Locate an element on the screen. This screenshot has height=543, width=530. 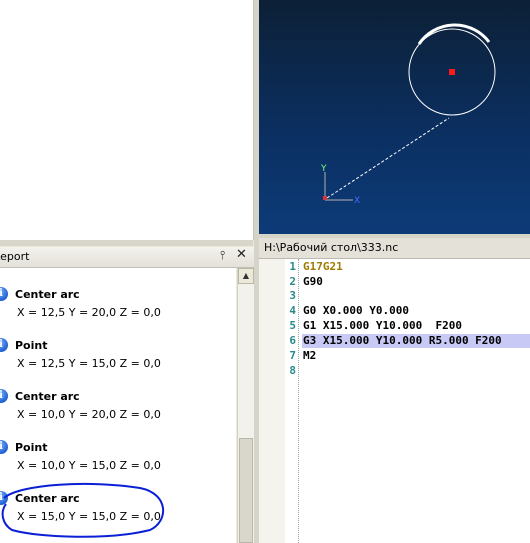
code-line: 1 G17G21 is located at coordinates (394, 267).